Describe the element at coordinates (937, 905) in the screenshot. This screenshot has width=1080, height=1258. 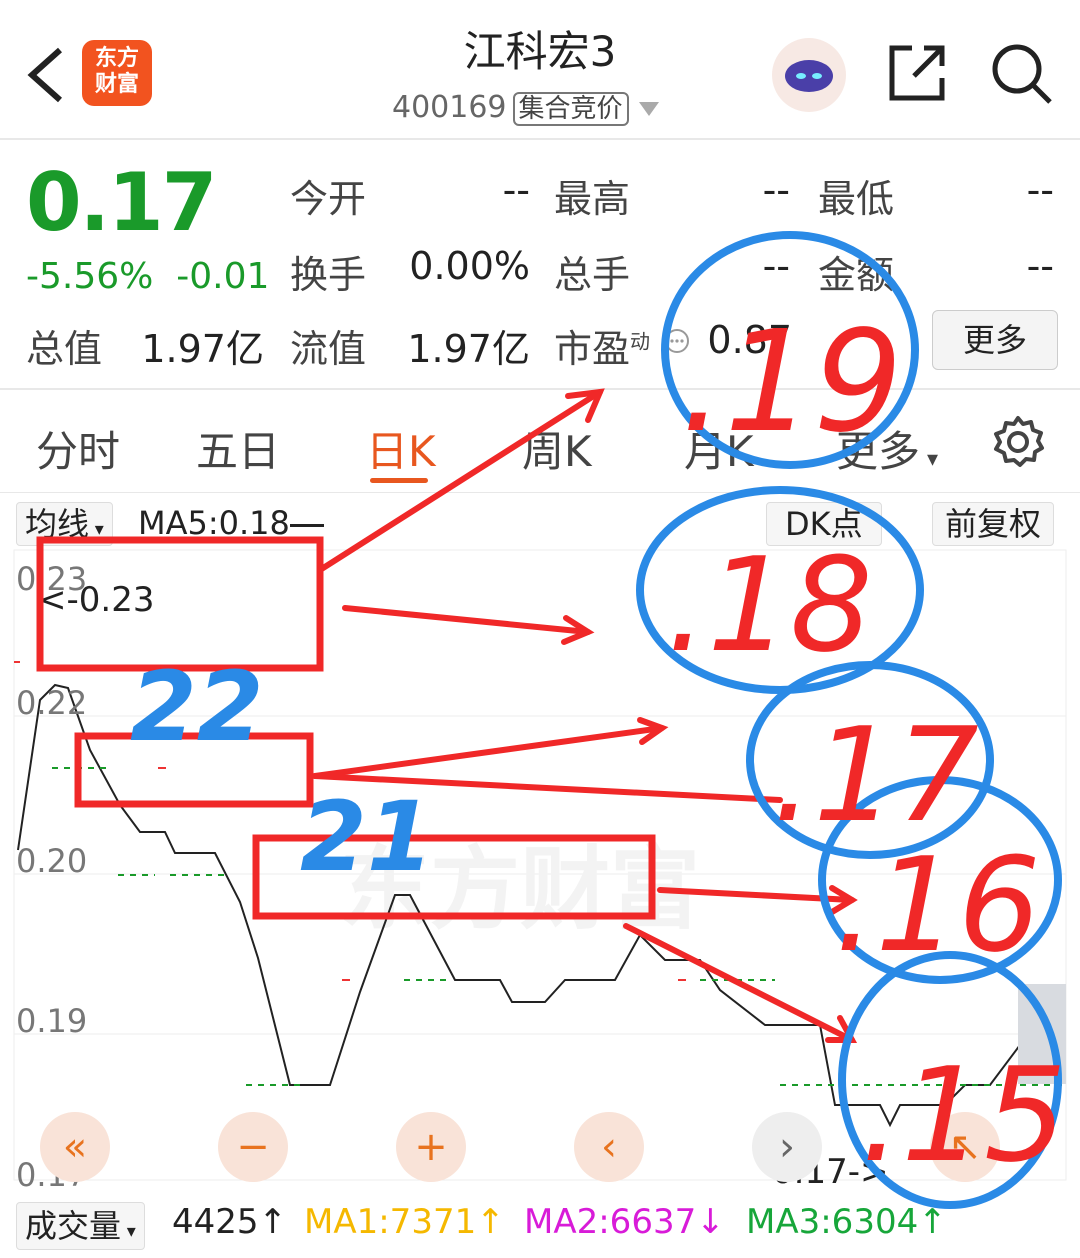
I see `annotation-label-16: .16` at that location.